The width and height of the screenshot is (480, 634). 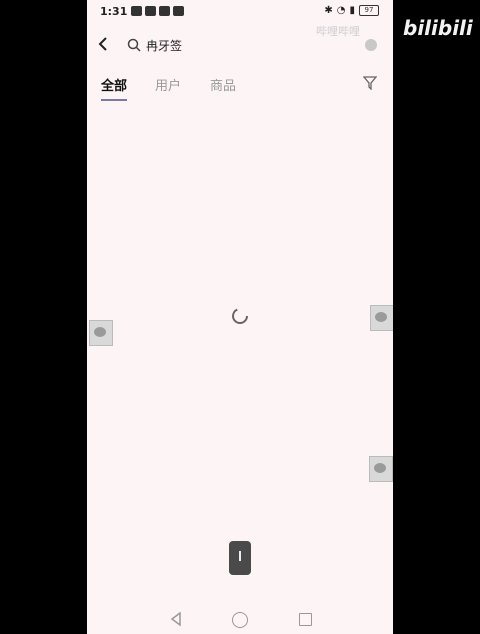 What do you see at coordinates (223, 84) in the screenshot?
I see `tab-products: 商品` at bounding box center [223, 84].